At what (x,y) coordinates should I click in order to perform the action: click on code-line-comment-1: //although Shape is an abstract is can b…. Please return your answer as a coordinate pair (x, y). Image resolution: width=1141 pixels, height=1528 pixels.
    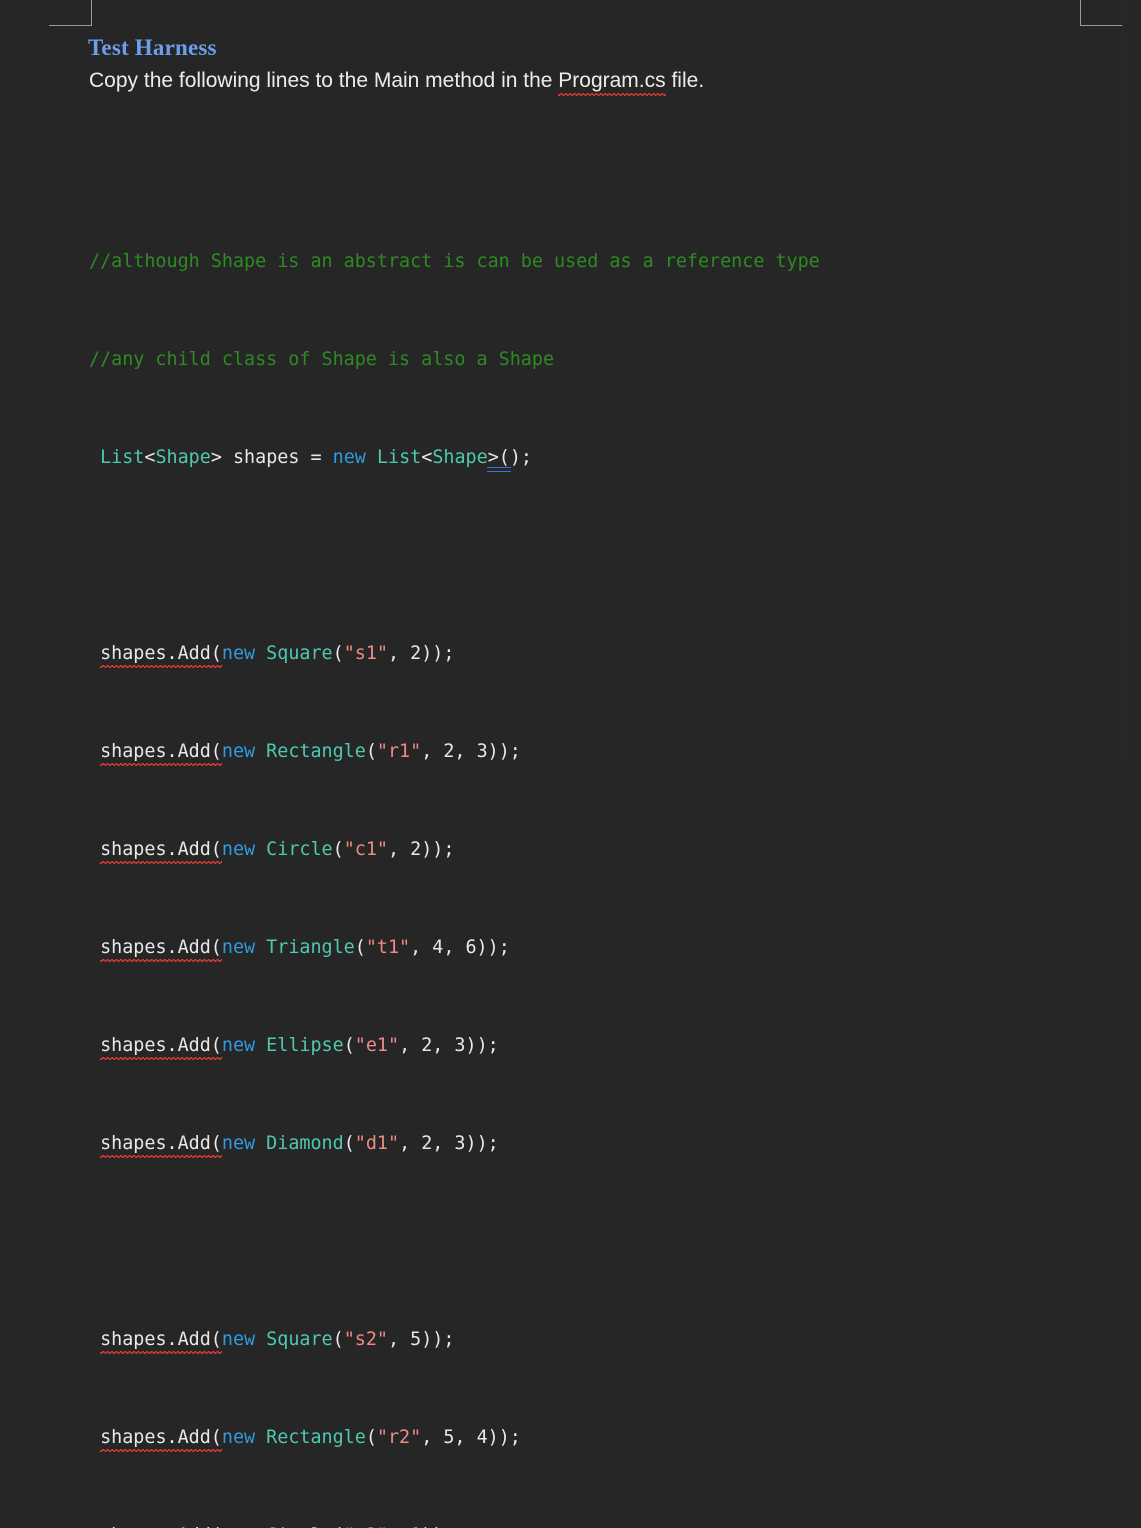
    Looking at the image, I should click on (454, 262).